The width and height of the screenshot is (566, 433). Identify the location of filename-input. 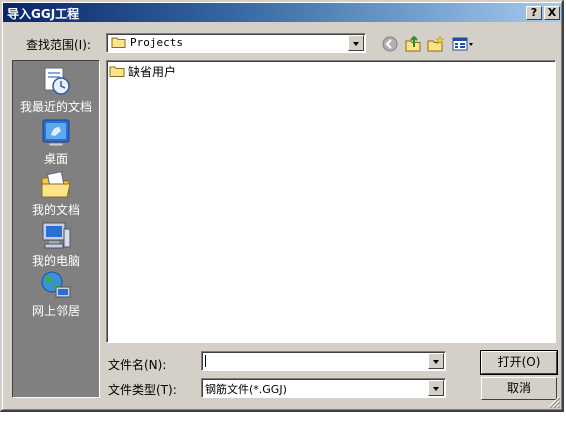
(323, 361).